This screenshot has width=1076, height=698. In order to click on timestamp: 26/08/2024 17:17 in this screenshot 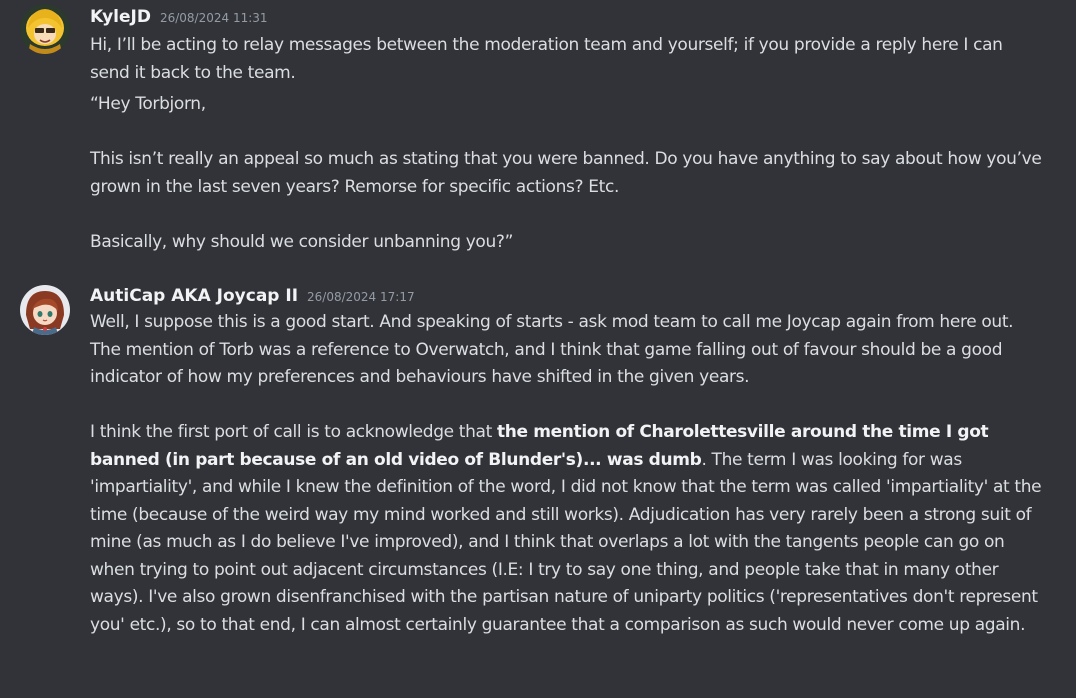, I will do `click(361, 297)`.